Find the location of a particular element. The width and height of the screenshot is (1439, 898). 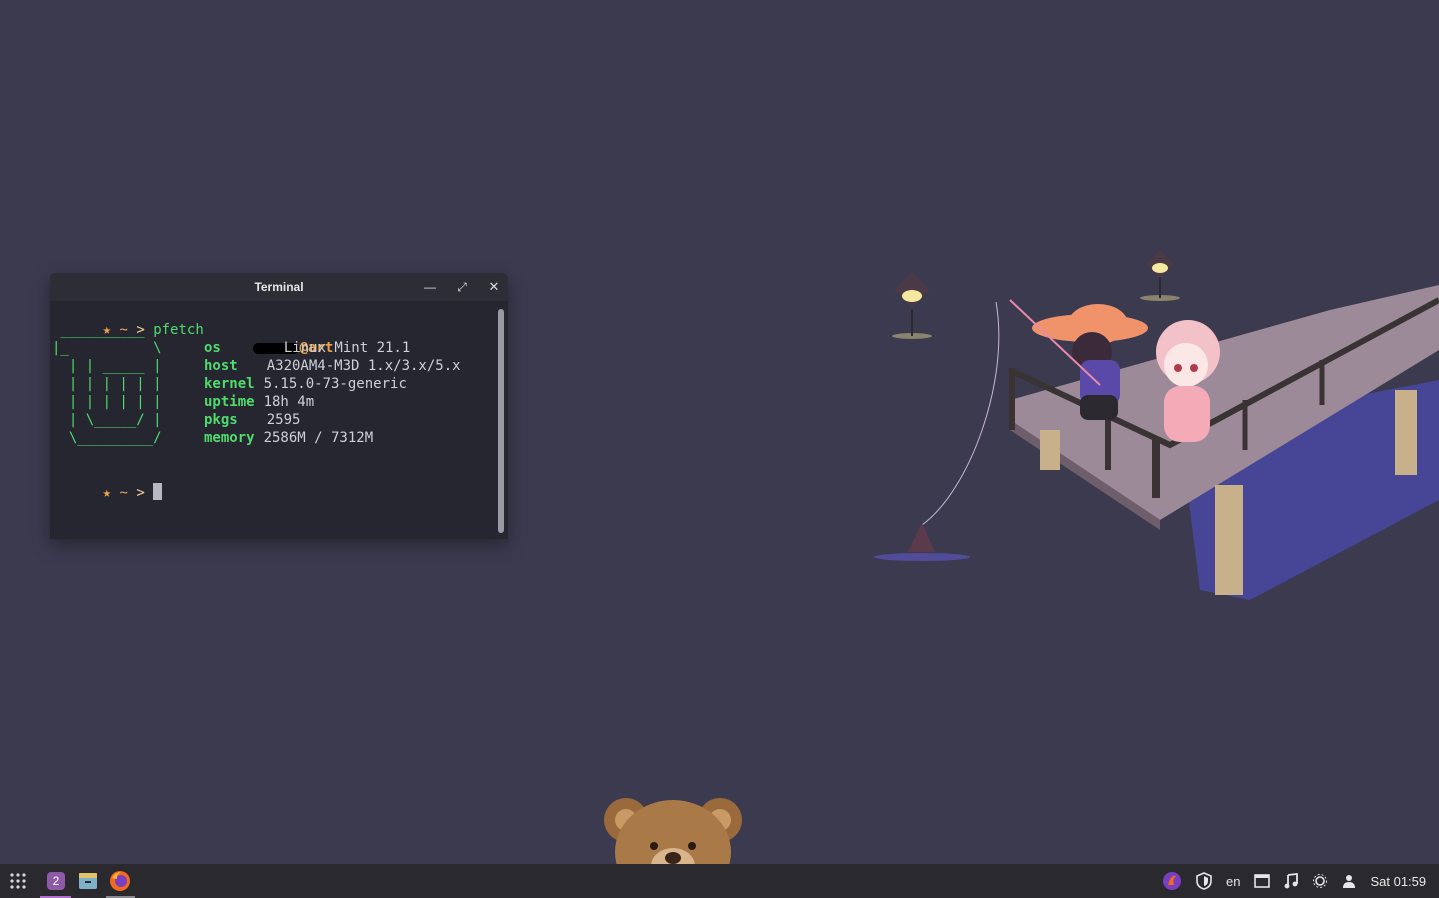

info-row-uptime: uptime 18h 4m is located at coordinates (259, 402).